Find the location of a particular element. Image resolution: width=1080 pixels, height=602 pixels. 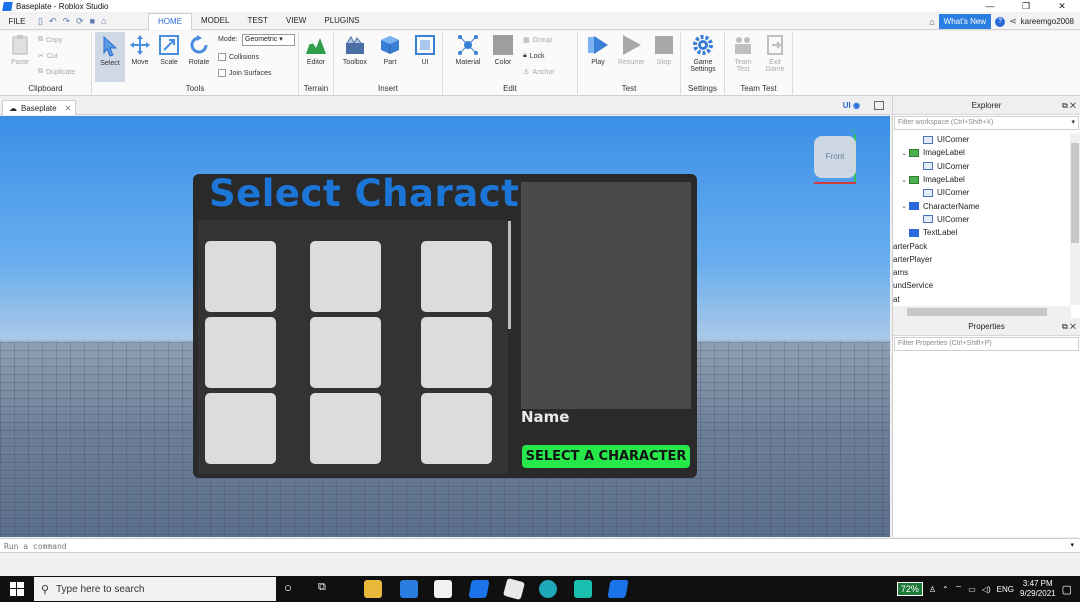

help-icon: ? is located at coordinates (1000, 21).